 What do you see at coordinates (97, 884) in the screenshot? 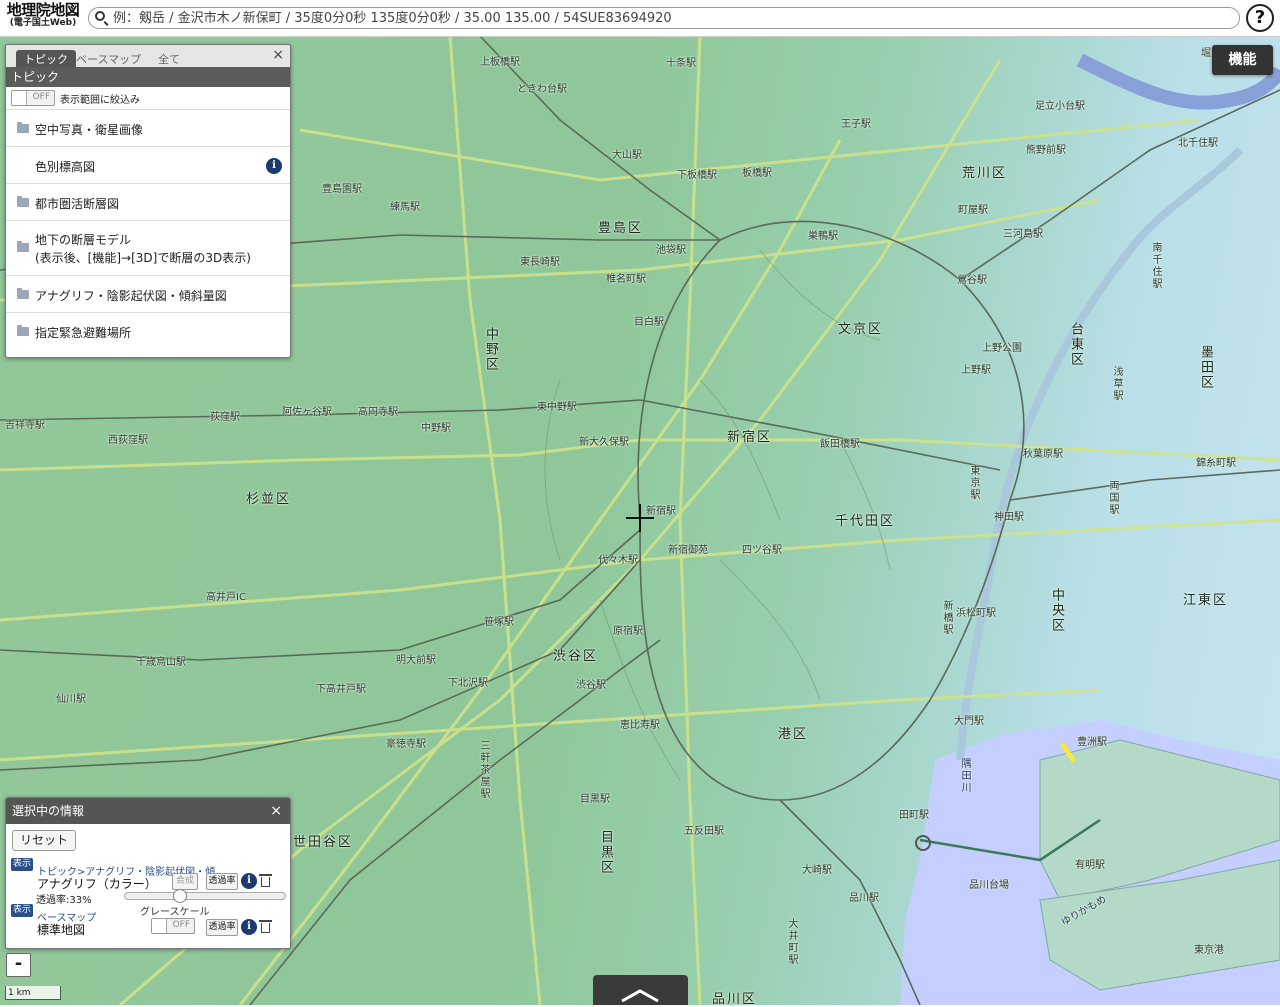
I see `layer-name: アナグリフ（カラー）` at bounding box center [97, 884].